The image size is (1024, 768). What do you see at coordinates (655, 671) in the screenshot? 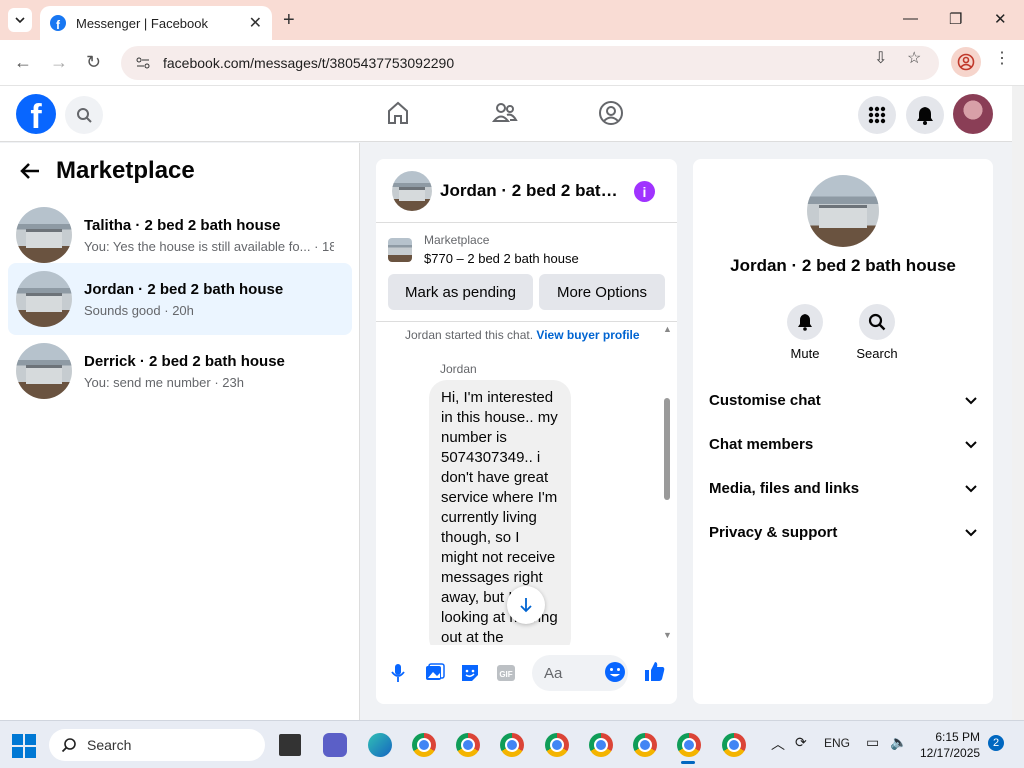
I see `like-icon` at bounding box center [655, 671].